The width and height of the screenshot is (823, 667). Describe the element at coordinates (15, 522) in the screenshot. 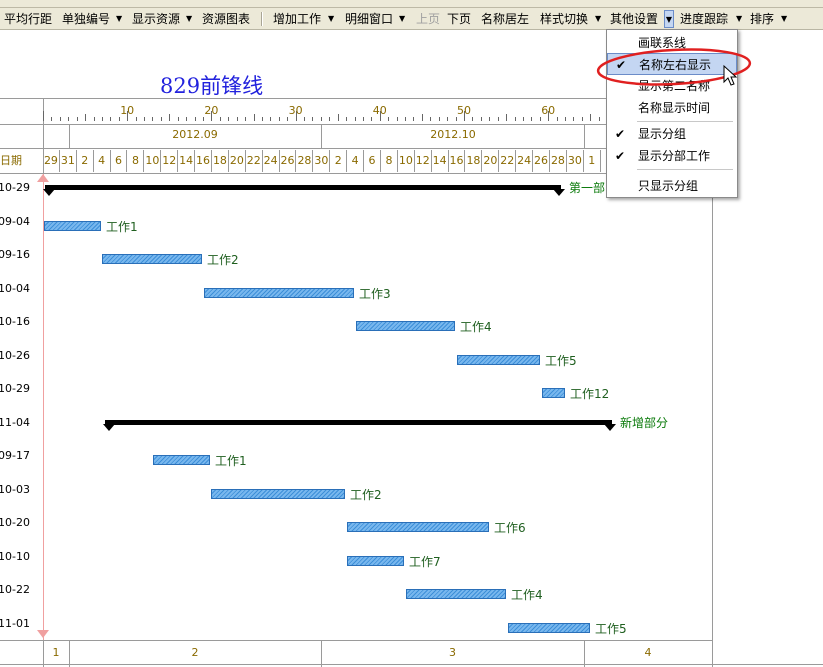

I see `row-date: 10-20` at that location.